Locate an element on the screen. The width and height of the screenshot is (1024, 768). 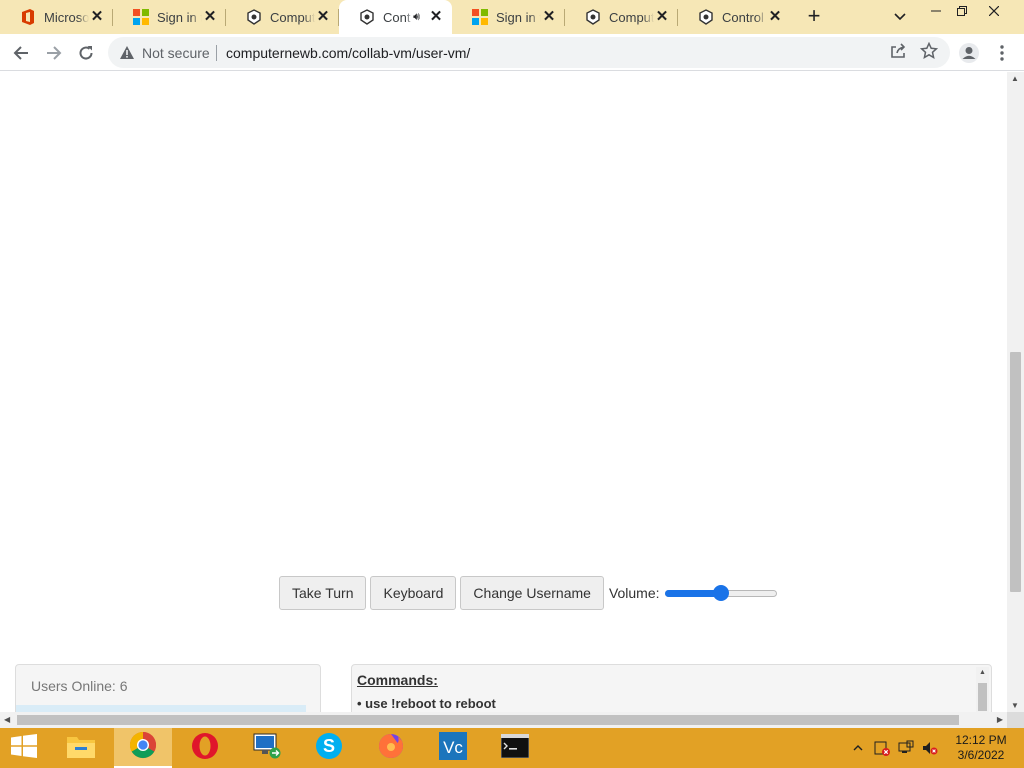
tab-title: Control C is located at coordinates (744, 17).